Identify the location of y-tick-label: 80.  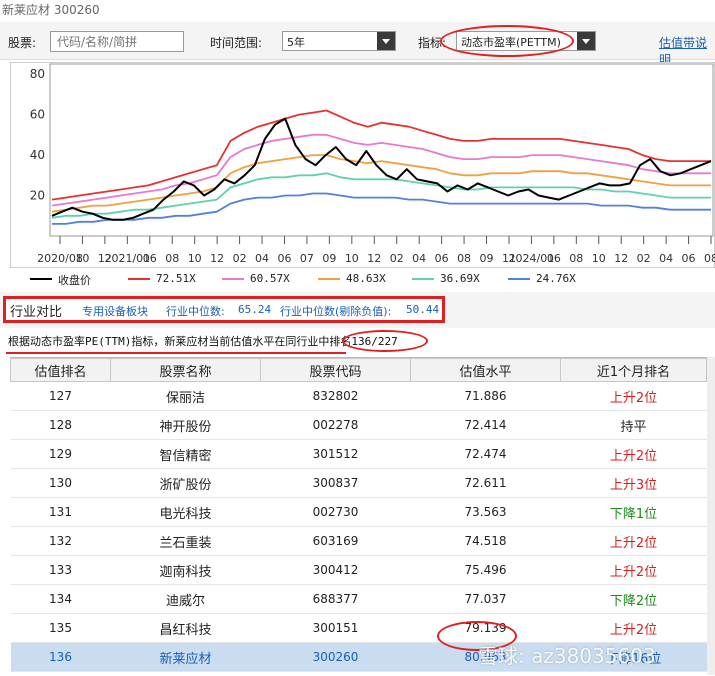
(37, 74).